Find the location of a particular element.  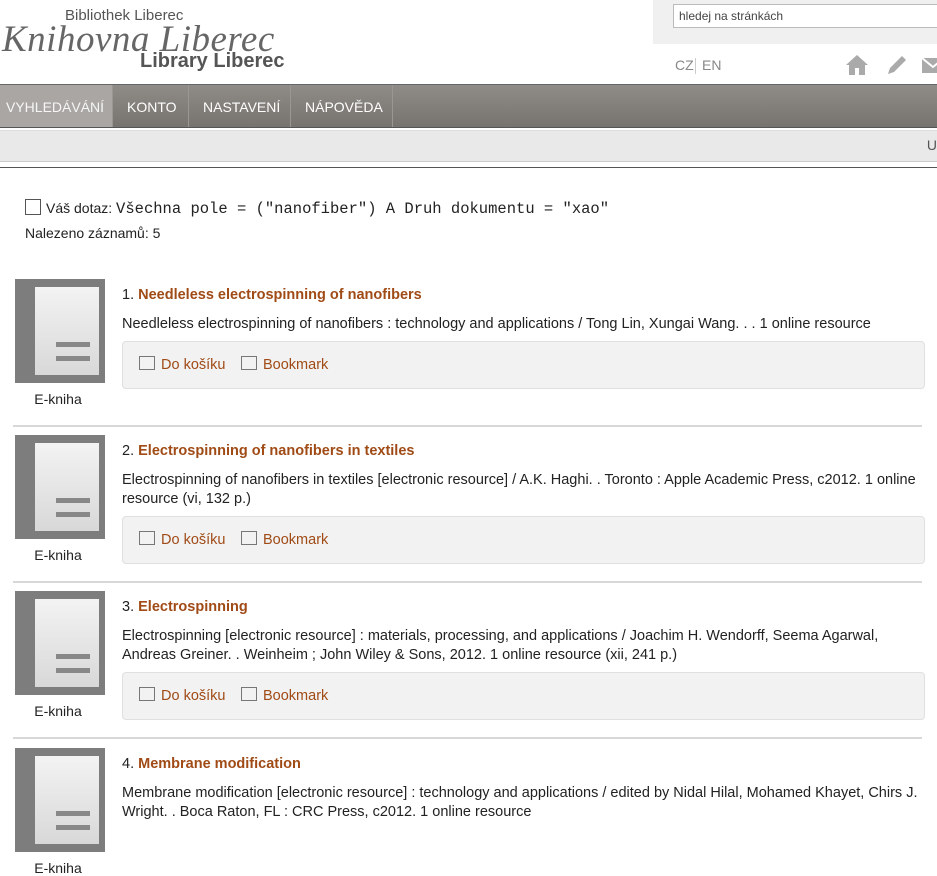

search-input is located at coordinates (805, 16).